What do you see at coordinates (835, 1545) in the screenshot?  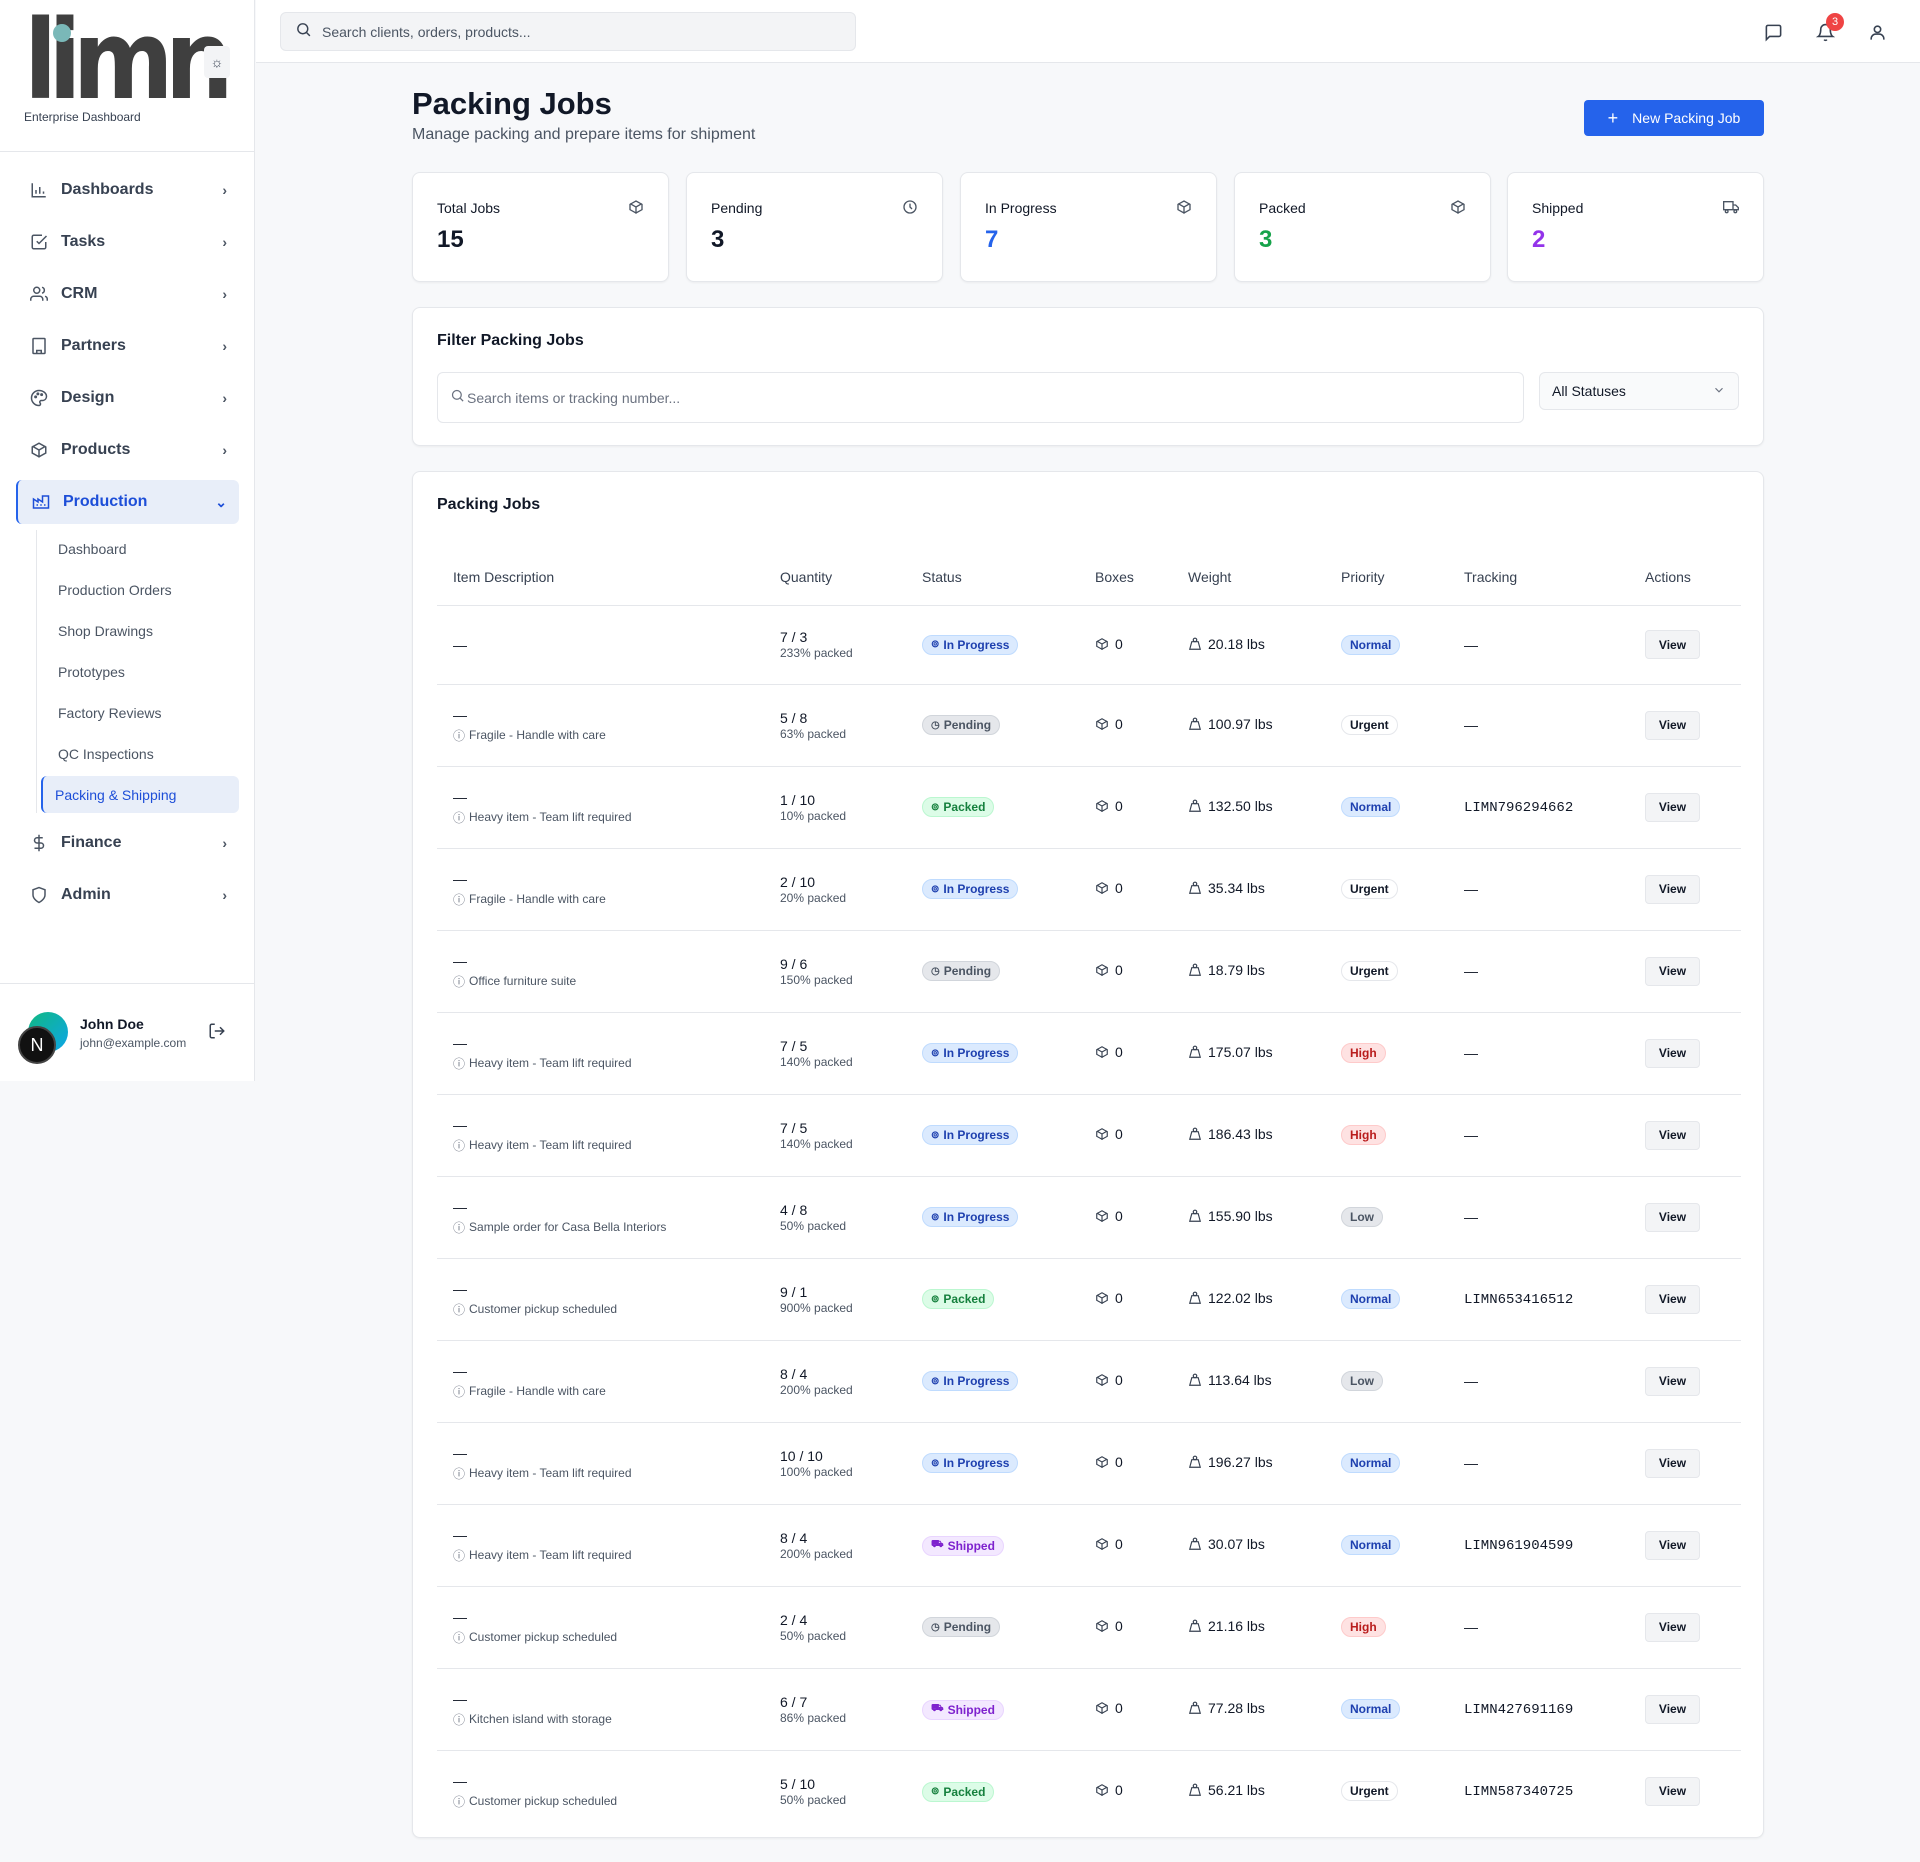 I see `cell-quantity: 8 / 4 200% packed` at bounding box center [835, 1545].